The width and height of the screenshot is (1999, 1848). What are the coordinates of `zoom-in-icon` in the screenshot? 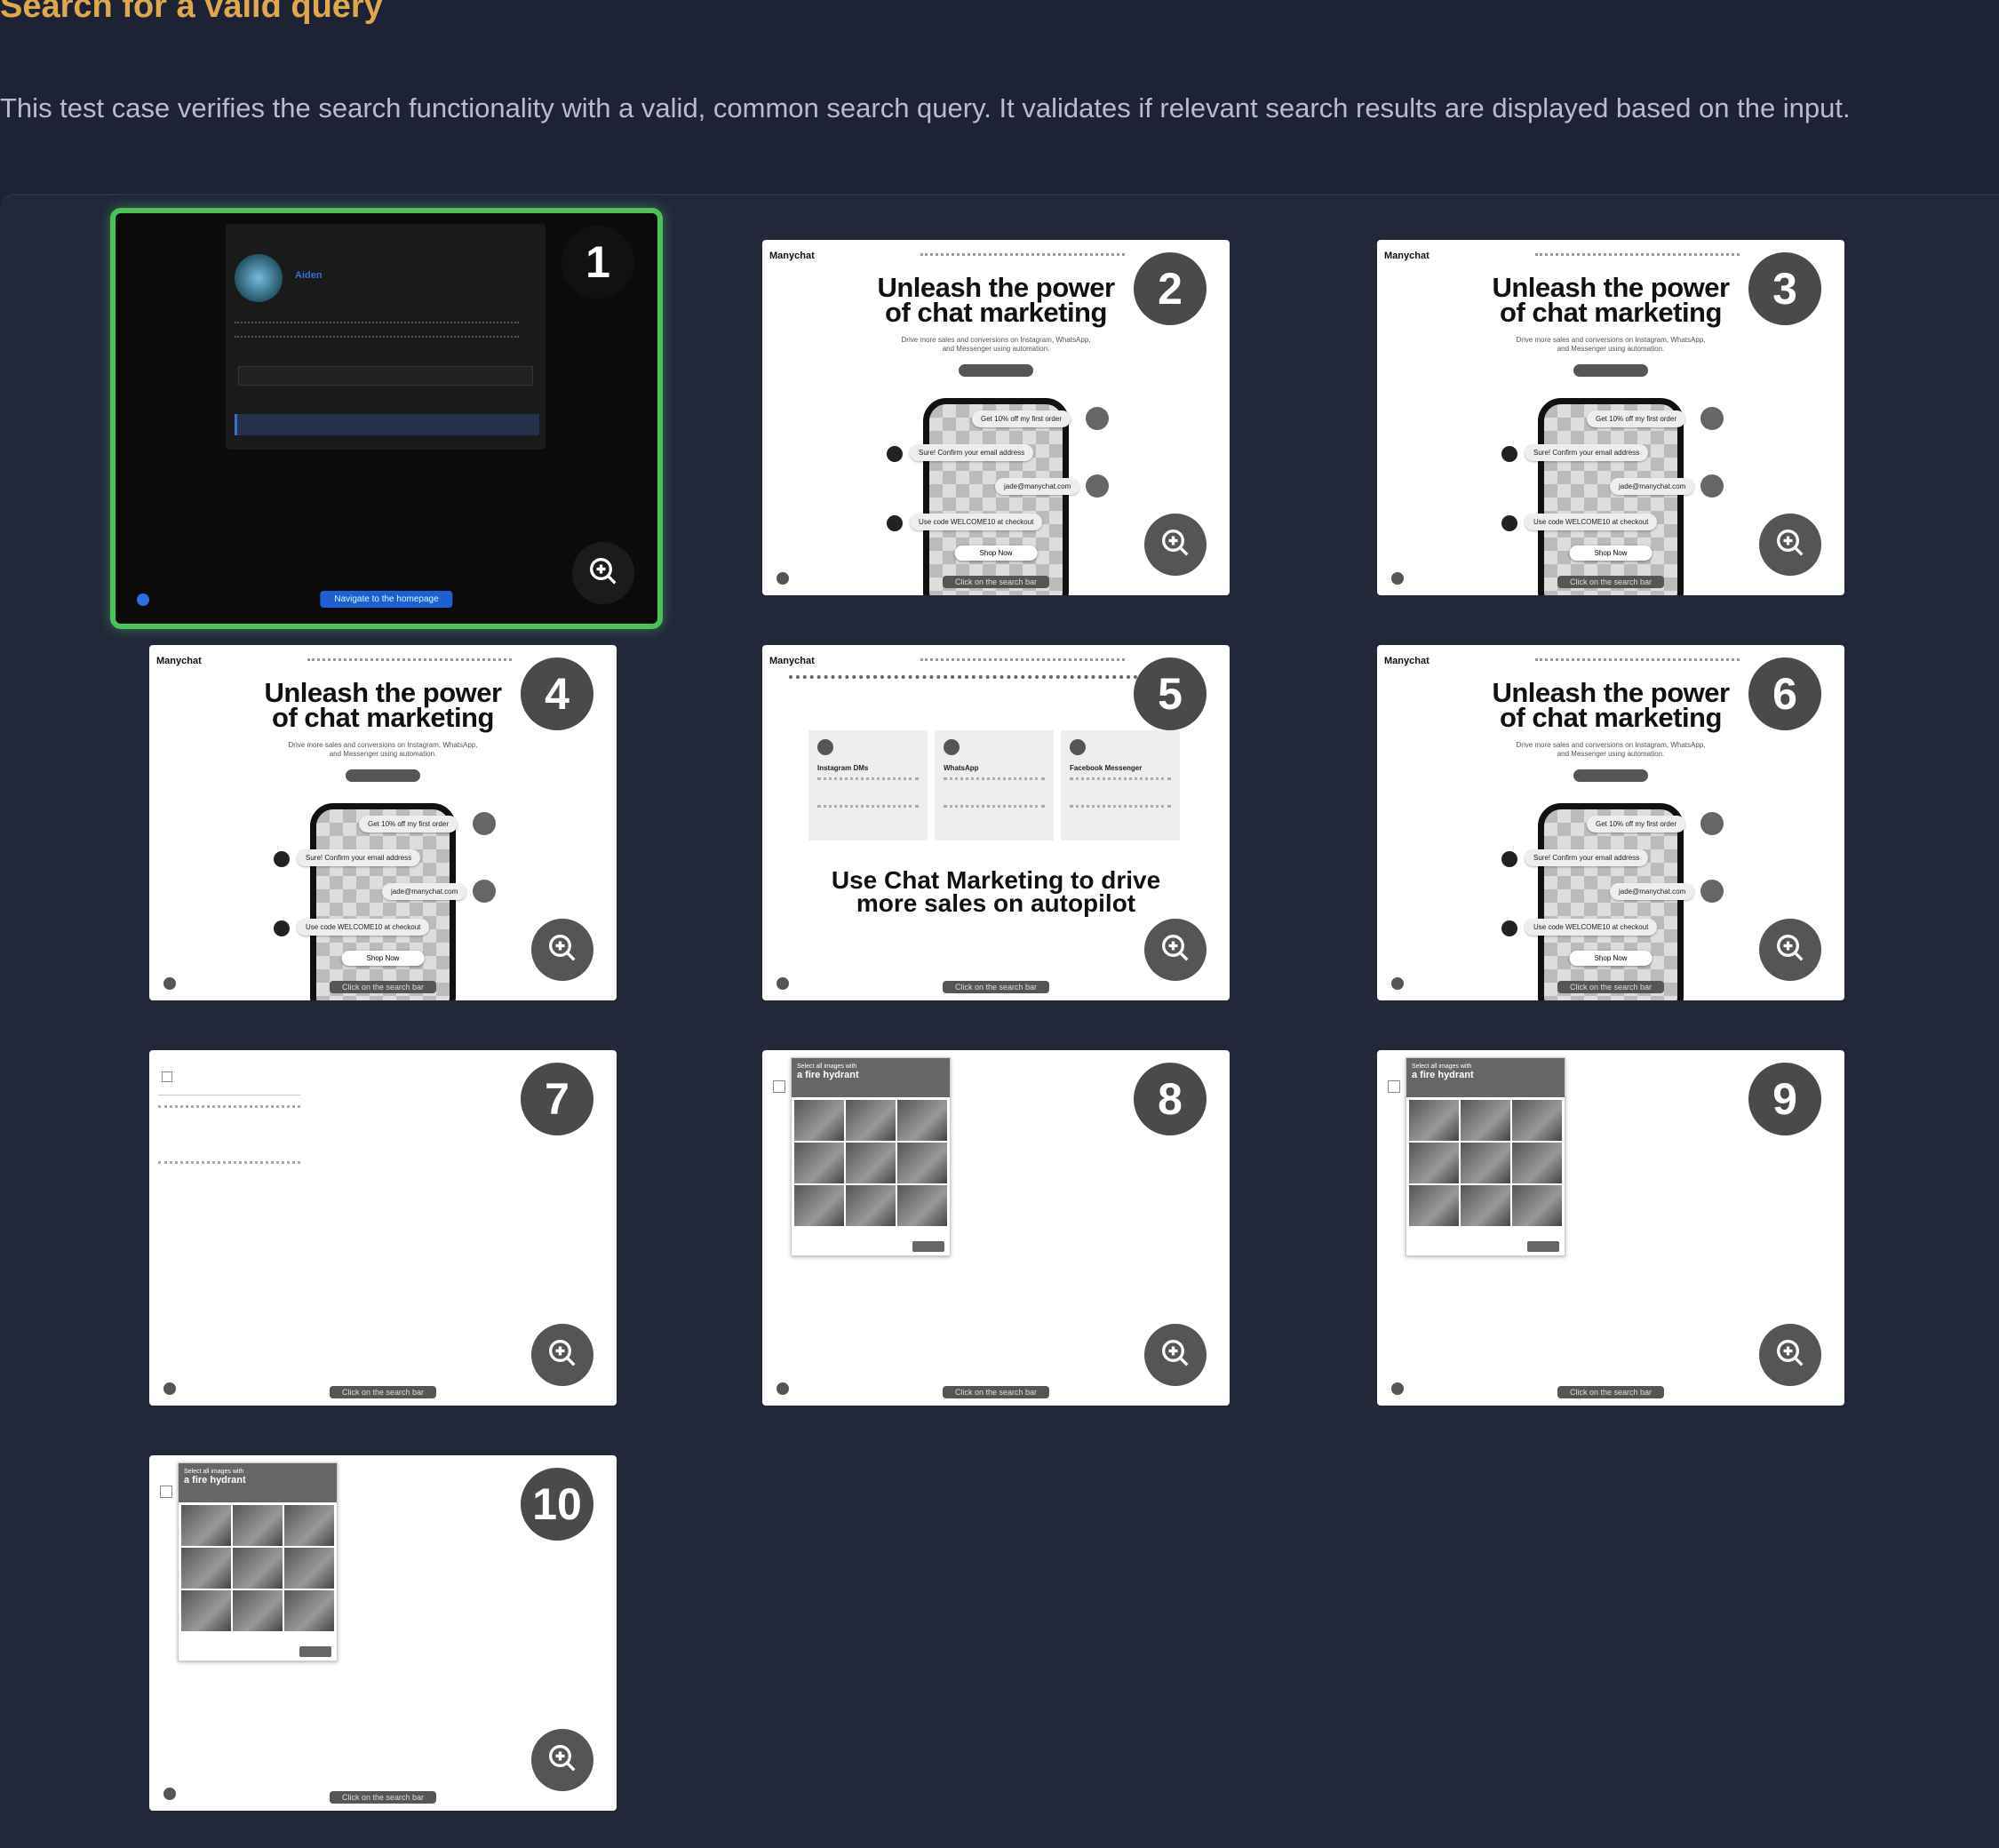 It's located at (562, 1355).